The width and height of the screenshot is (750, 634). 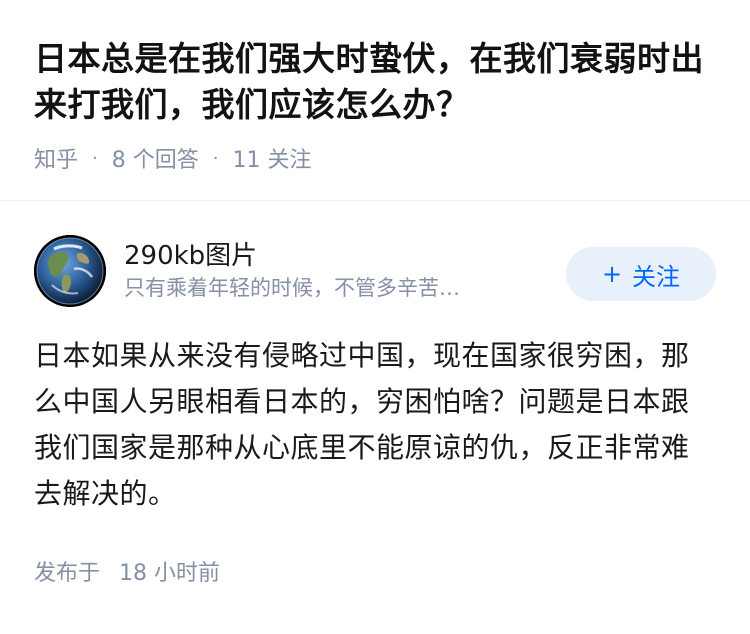 What do you see at coordinates (155, 158) in the screenshot?
I see `answers-count: 8 个回答` at bounding box center [155, 158].